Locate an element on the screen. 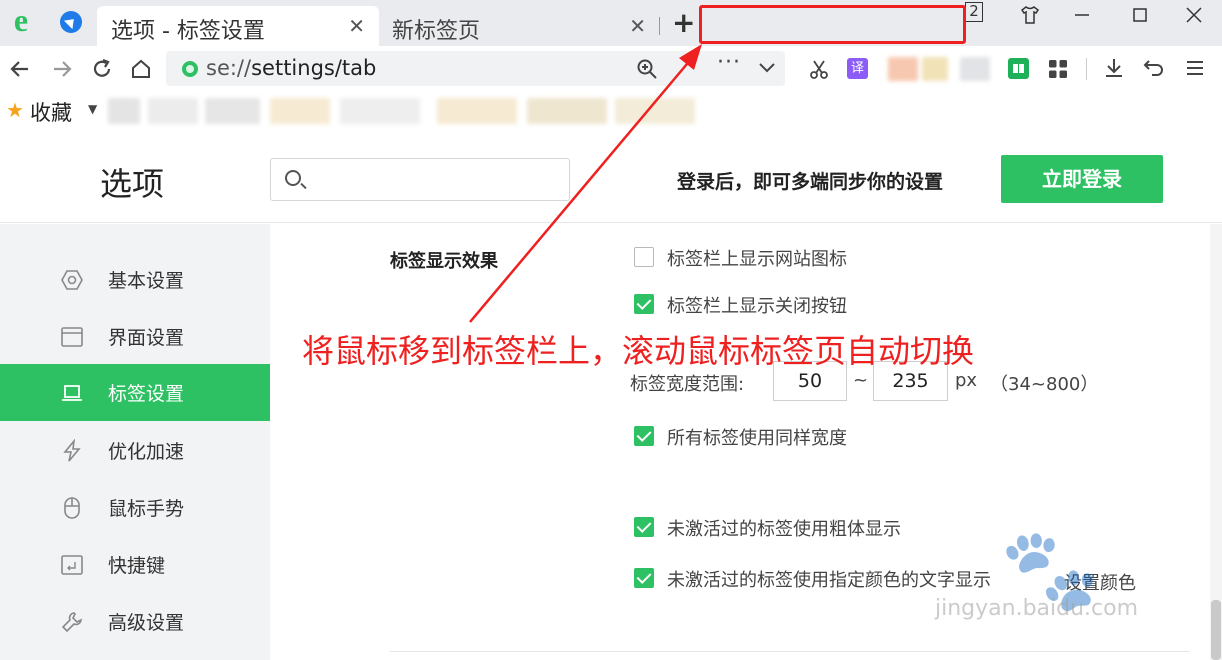 This screenshot has height=660, width=1222. scrollbar is located at coordinates (1216, 442).